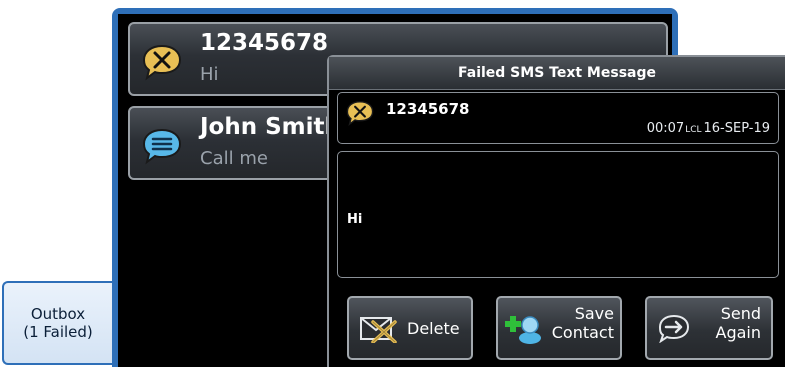 This screenshot has height=367, width=785. Describe the element at coordinates (433, 328) in the screenshot. I see `delete-button-label: Delete` at that location.